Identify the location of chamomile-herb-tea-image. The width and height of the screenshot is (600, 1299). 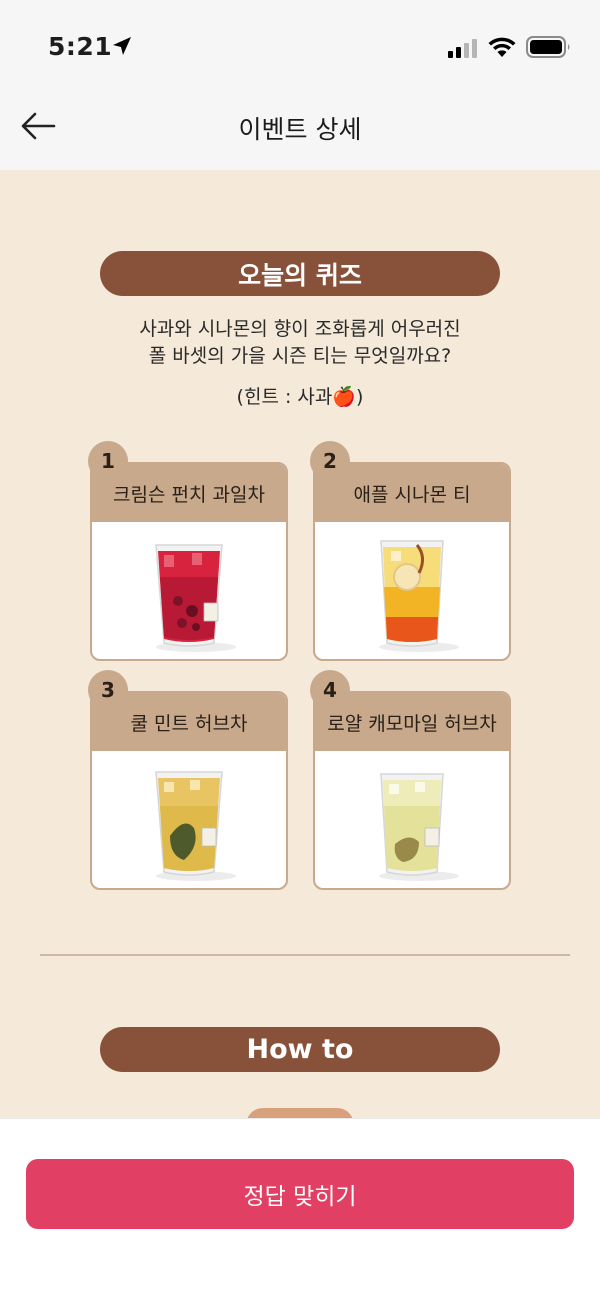
(419, 827).